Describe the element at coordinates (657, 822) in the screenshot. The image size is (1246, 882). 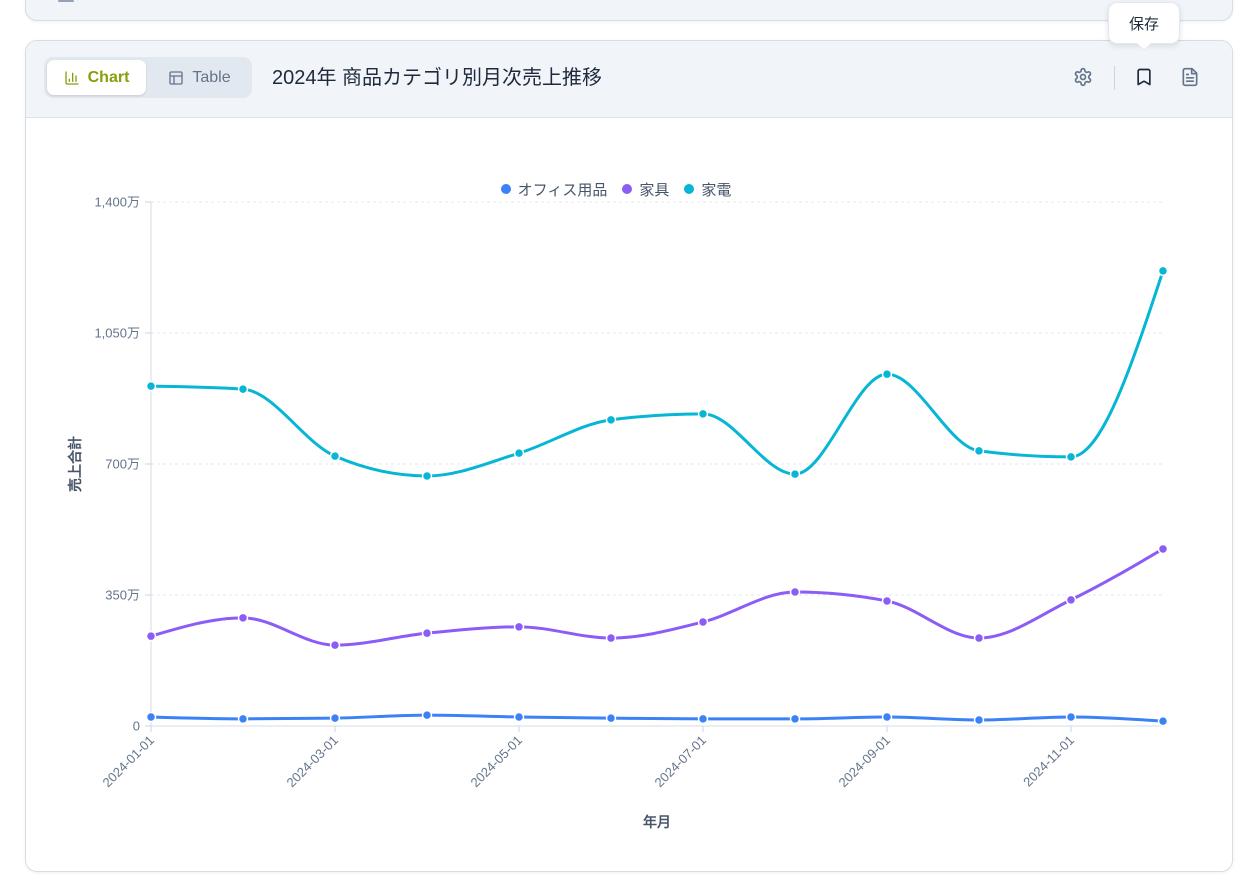
I see `x-axis-title: 年月` at that location.